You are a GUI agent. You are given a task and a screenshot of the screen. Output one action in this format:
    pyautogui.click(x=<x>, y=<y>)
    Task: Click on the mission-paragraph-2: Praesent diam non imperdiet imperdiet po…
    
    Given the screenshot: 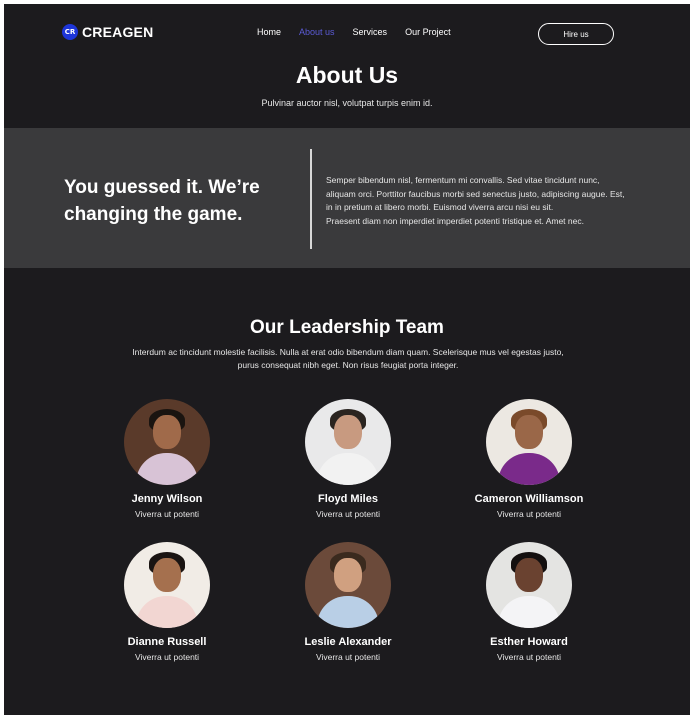 What is the action you would take?
    pyautogui.click(x=455, y=220)
    